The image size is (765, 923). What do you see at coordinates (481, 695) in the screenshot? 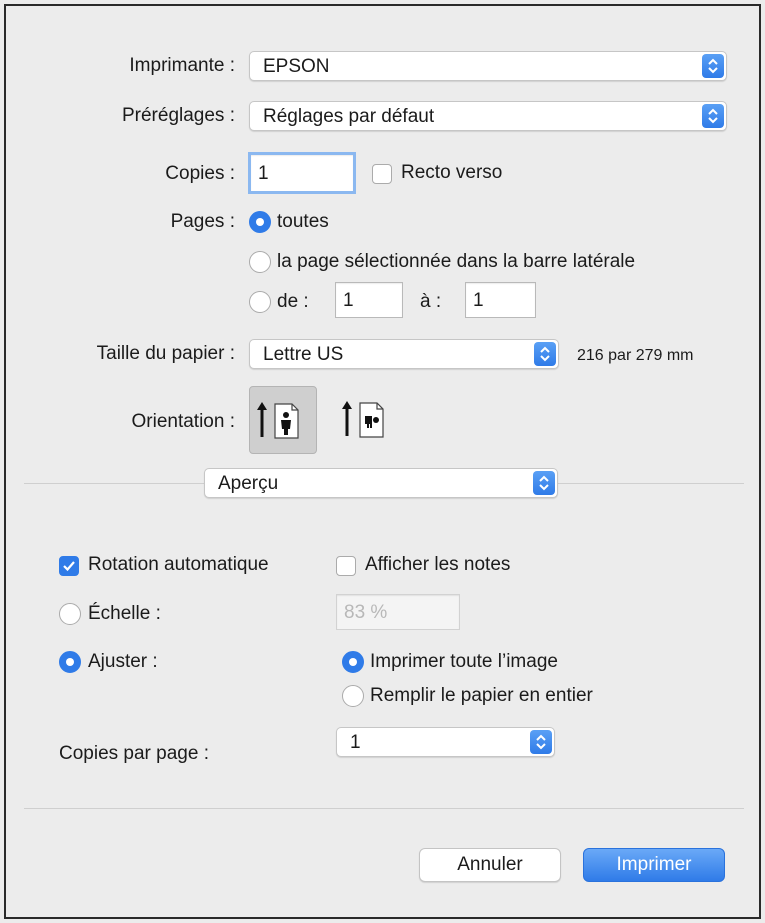
I see `fill-paper-label: Remplir le papier en entier` at bounding box center [481, 695].